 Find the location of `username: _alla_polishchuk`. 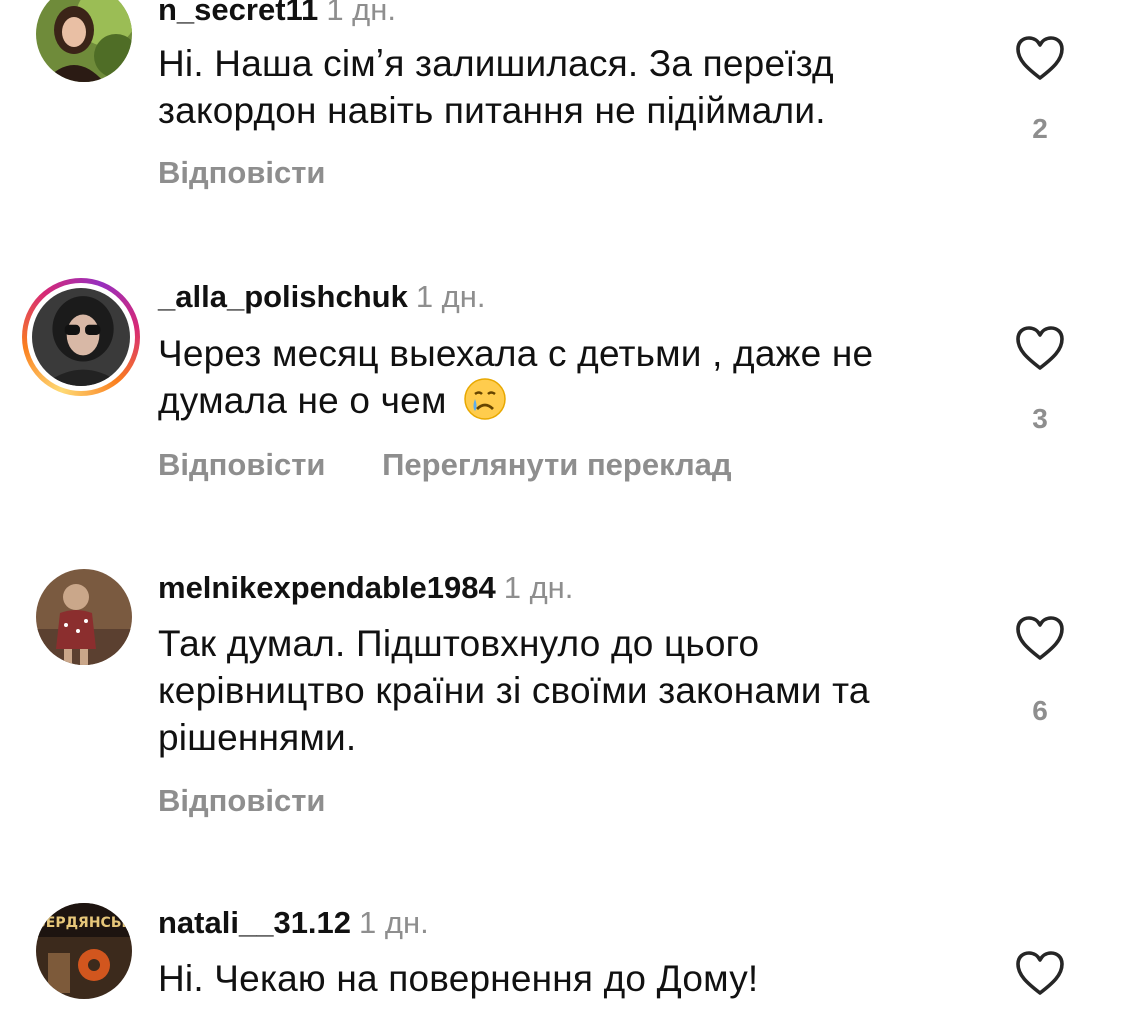

username: _alla_polishchuk is located at coordinates (283, 296).